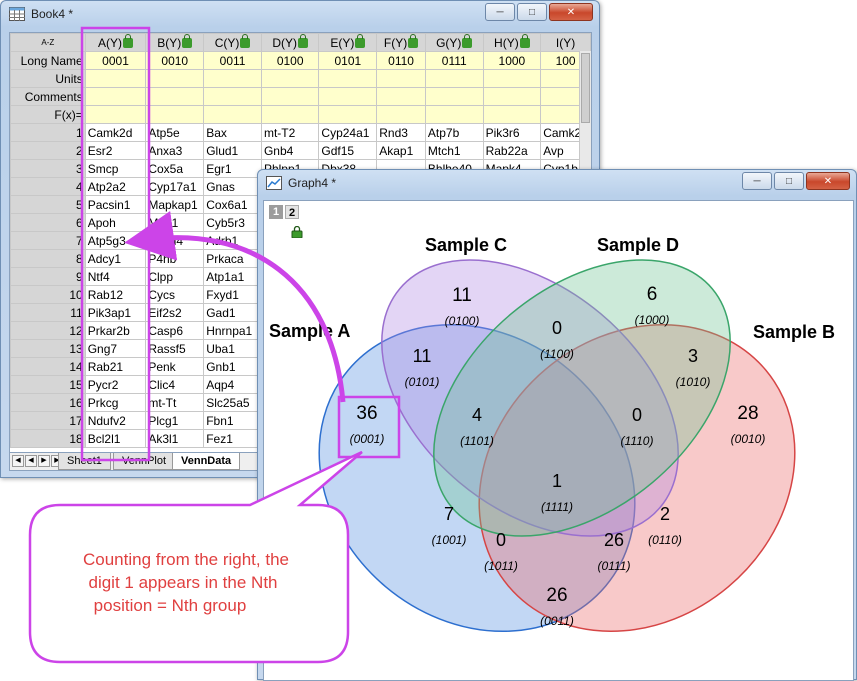 The image size is (857, 681). I want to click on region-count-bc: 2, so click(665, 514).